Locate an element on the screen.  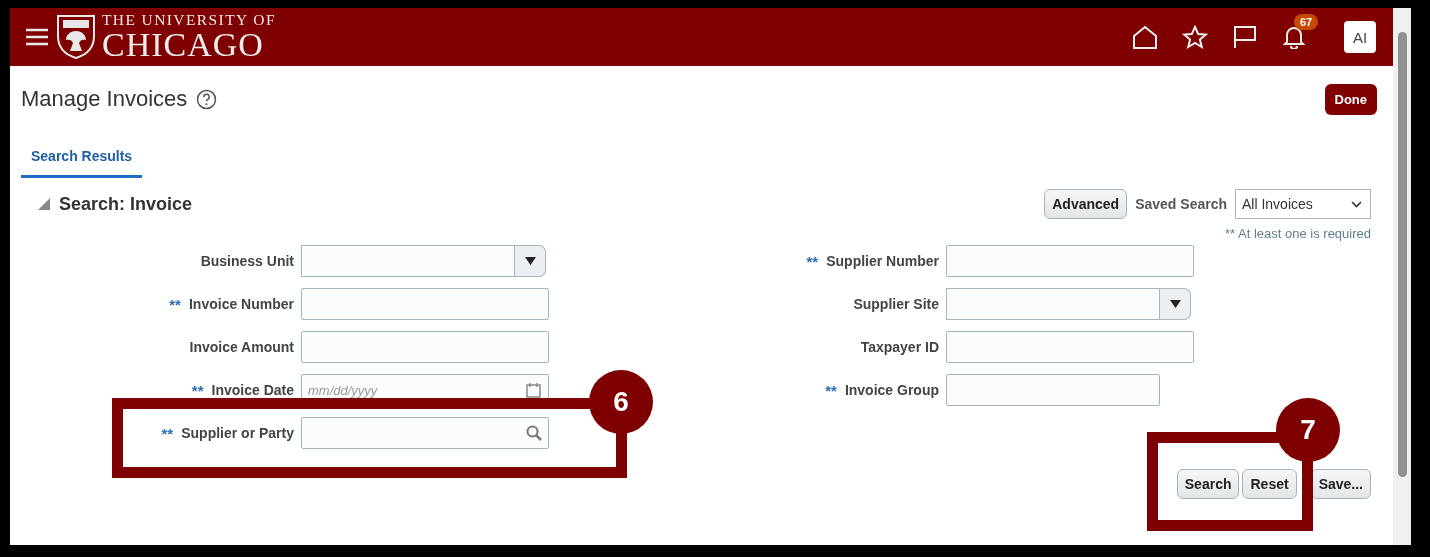
bell-icon is located at coordinates (1294, 37).